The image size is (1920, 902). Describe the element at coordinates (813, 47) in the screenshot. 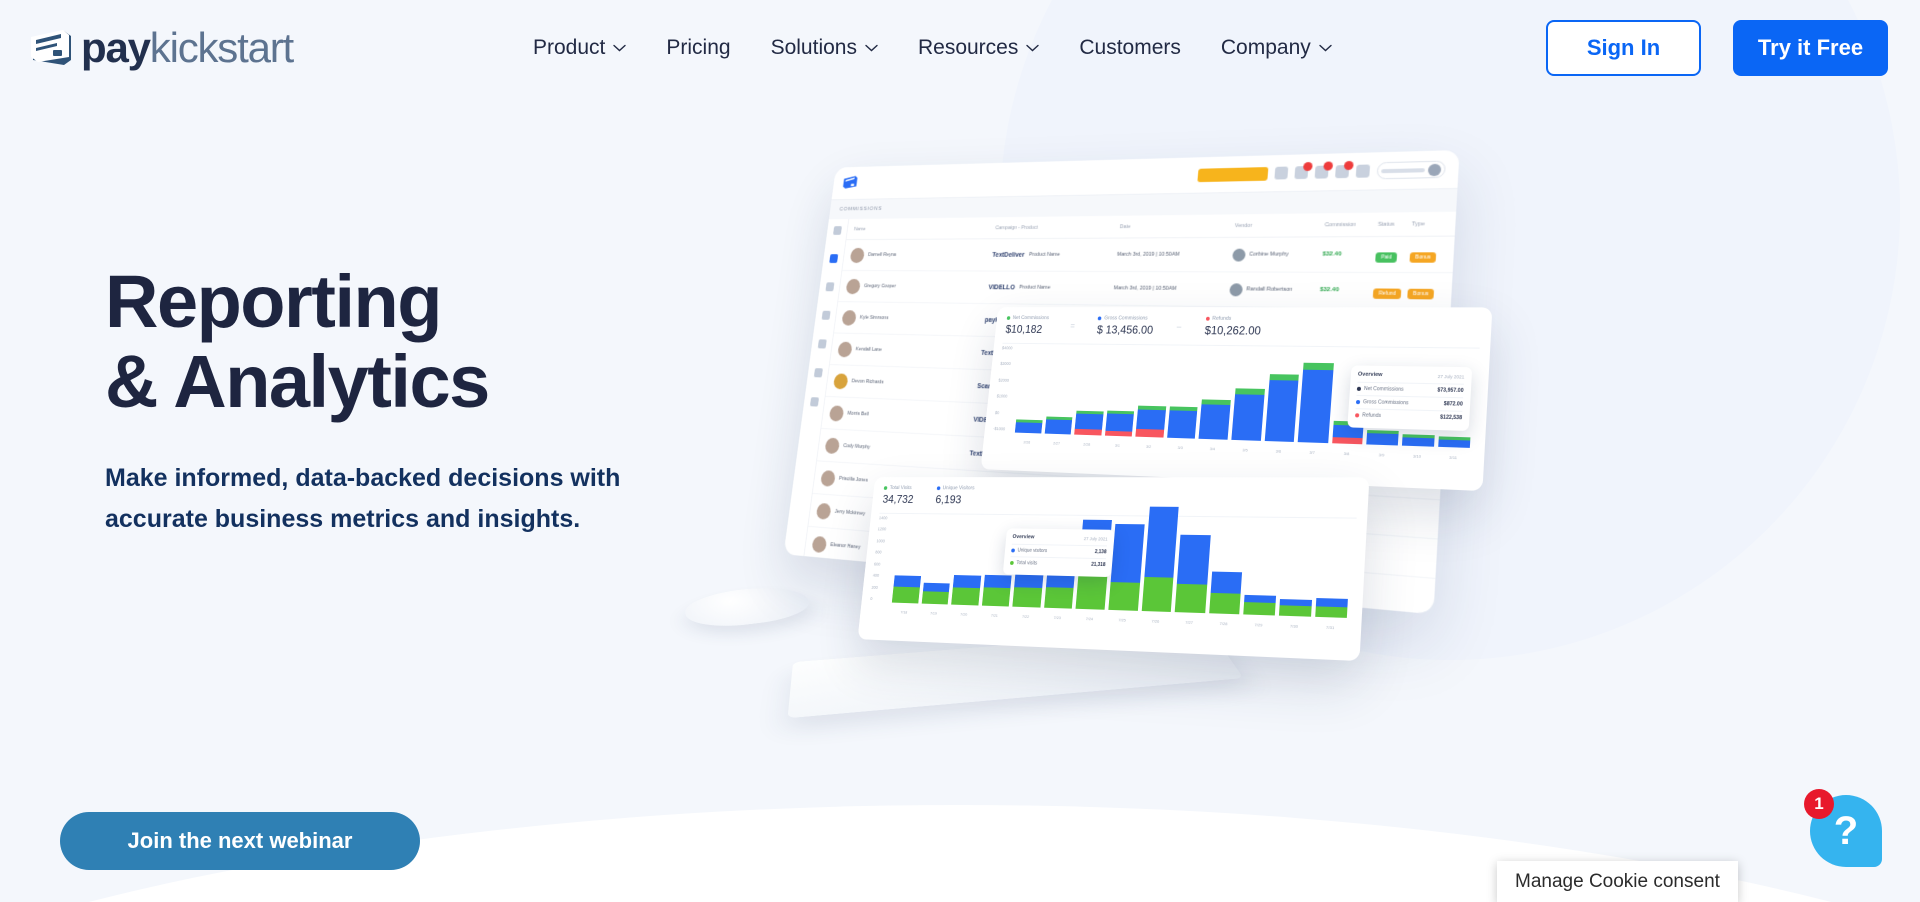

I see `nav-label: Solutions` at that location.